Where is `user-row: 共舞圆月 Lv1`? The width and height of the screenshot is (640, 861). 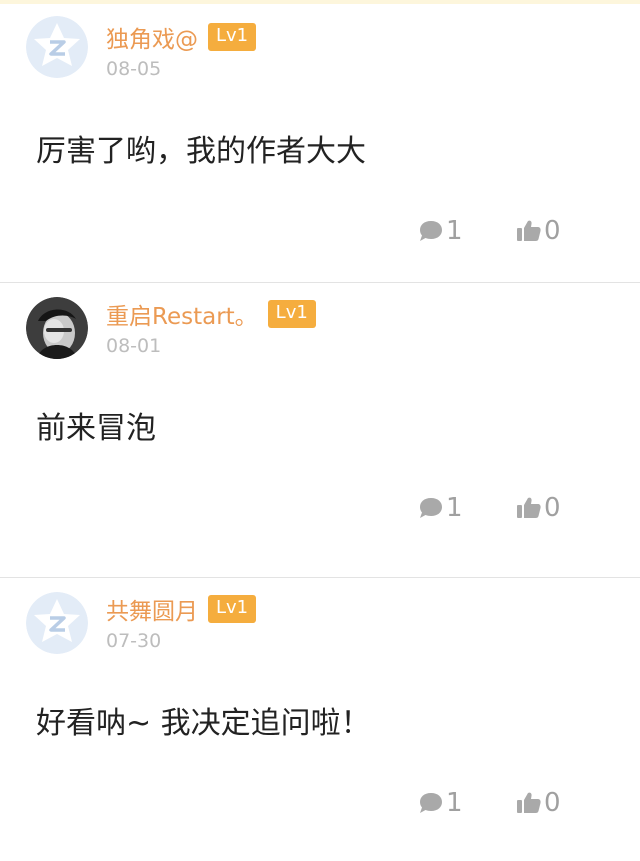 user-row: 共舞圆月 Lv1 is located at coordinates (181, 609).